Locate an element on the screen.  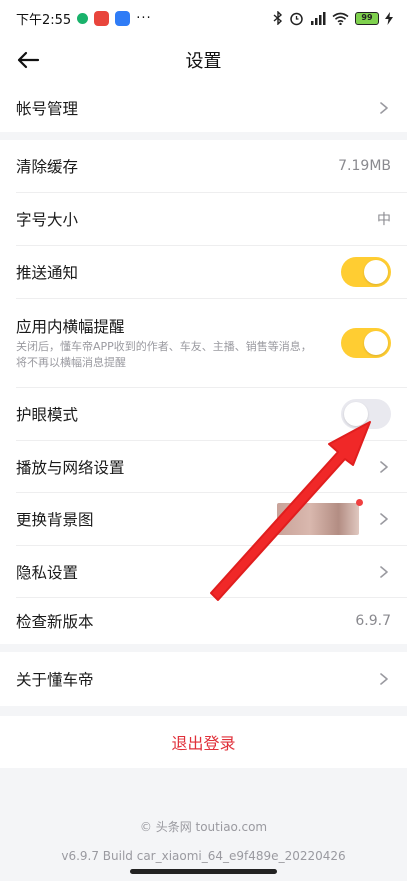
page-header: 设置 is located at coordinates (203, 60).